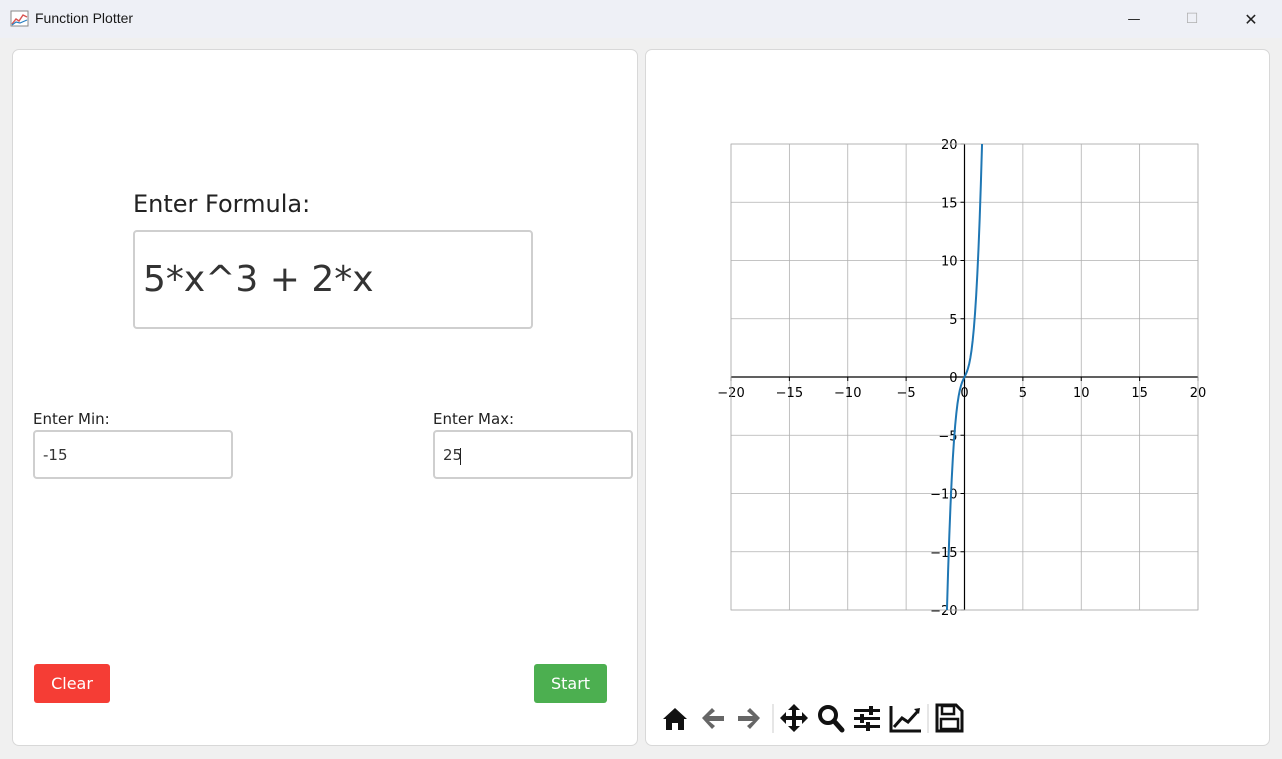 This screenshot has width=1282, height=759. Describe the element at coordinates (794, 718) in the screenshot. I see `pan-icon` at that location.